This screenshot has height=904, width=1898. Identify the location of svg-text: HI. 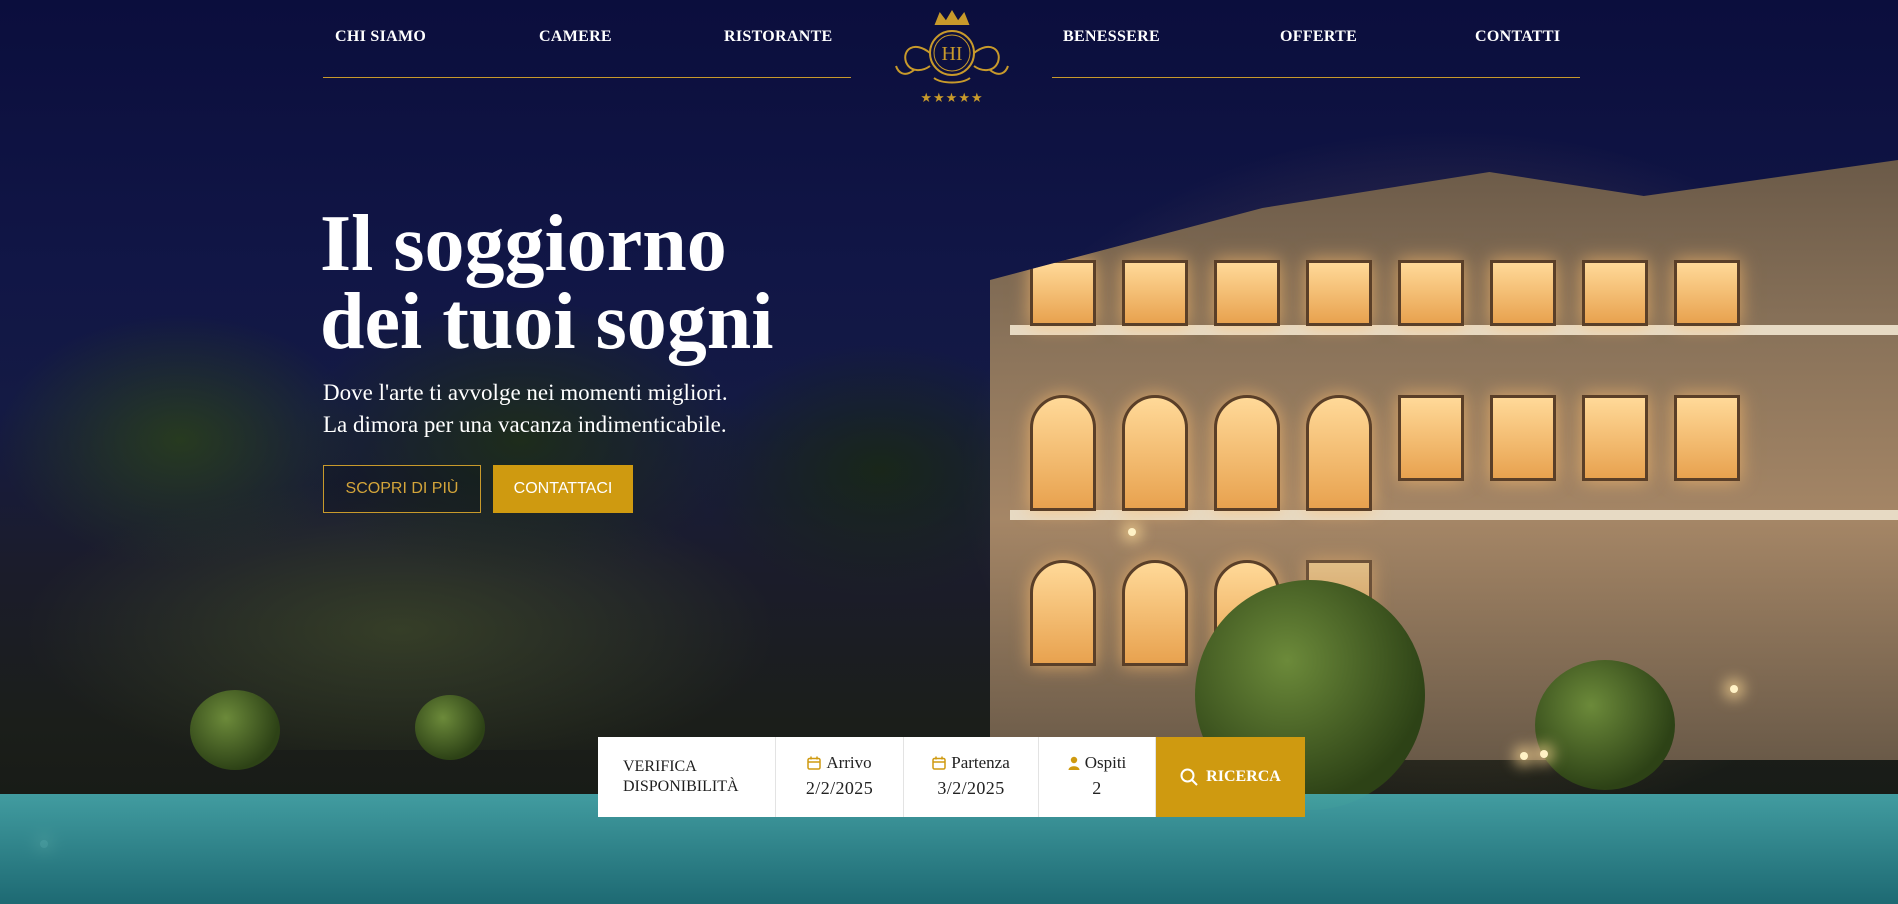
(951, 54).